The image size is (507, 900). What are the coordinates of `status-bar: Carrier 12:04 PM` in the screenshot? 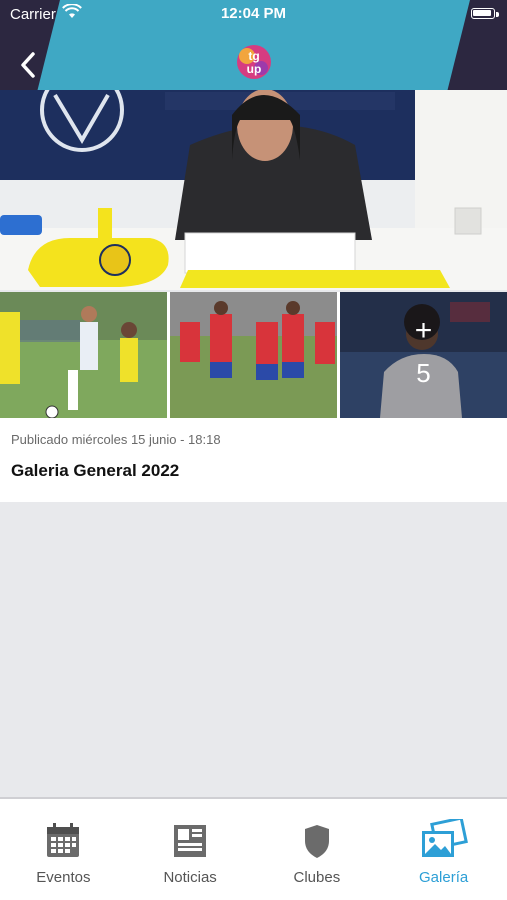 It's located at (253, 14).